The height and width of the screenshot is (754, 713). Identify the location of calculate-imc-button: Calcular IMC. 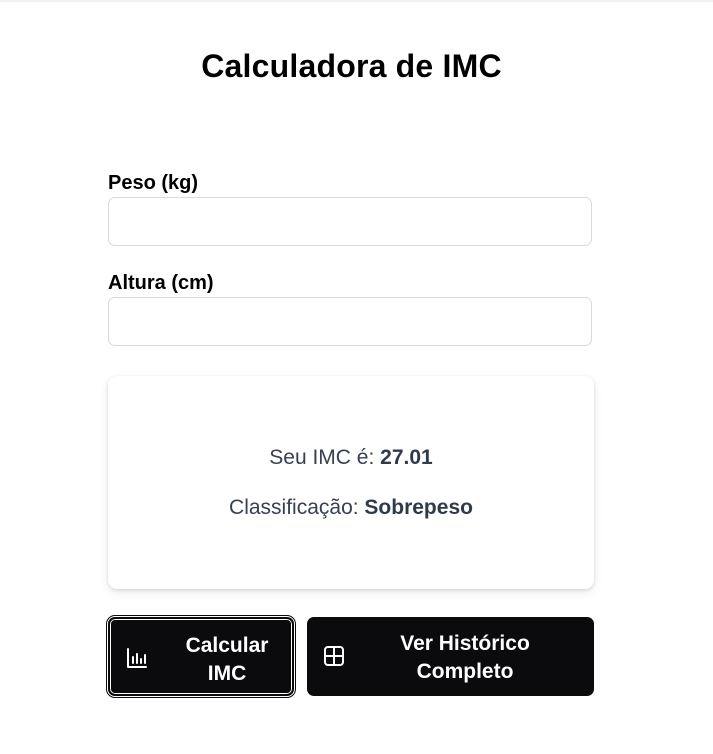
(201, 656).